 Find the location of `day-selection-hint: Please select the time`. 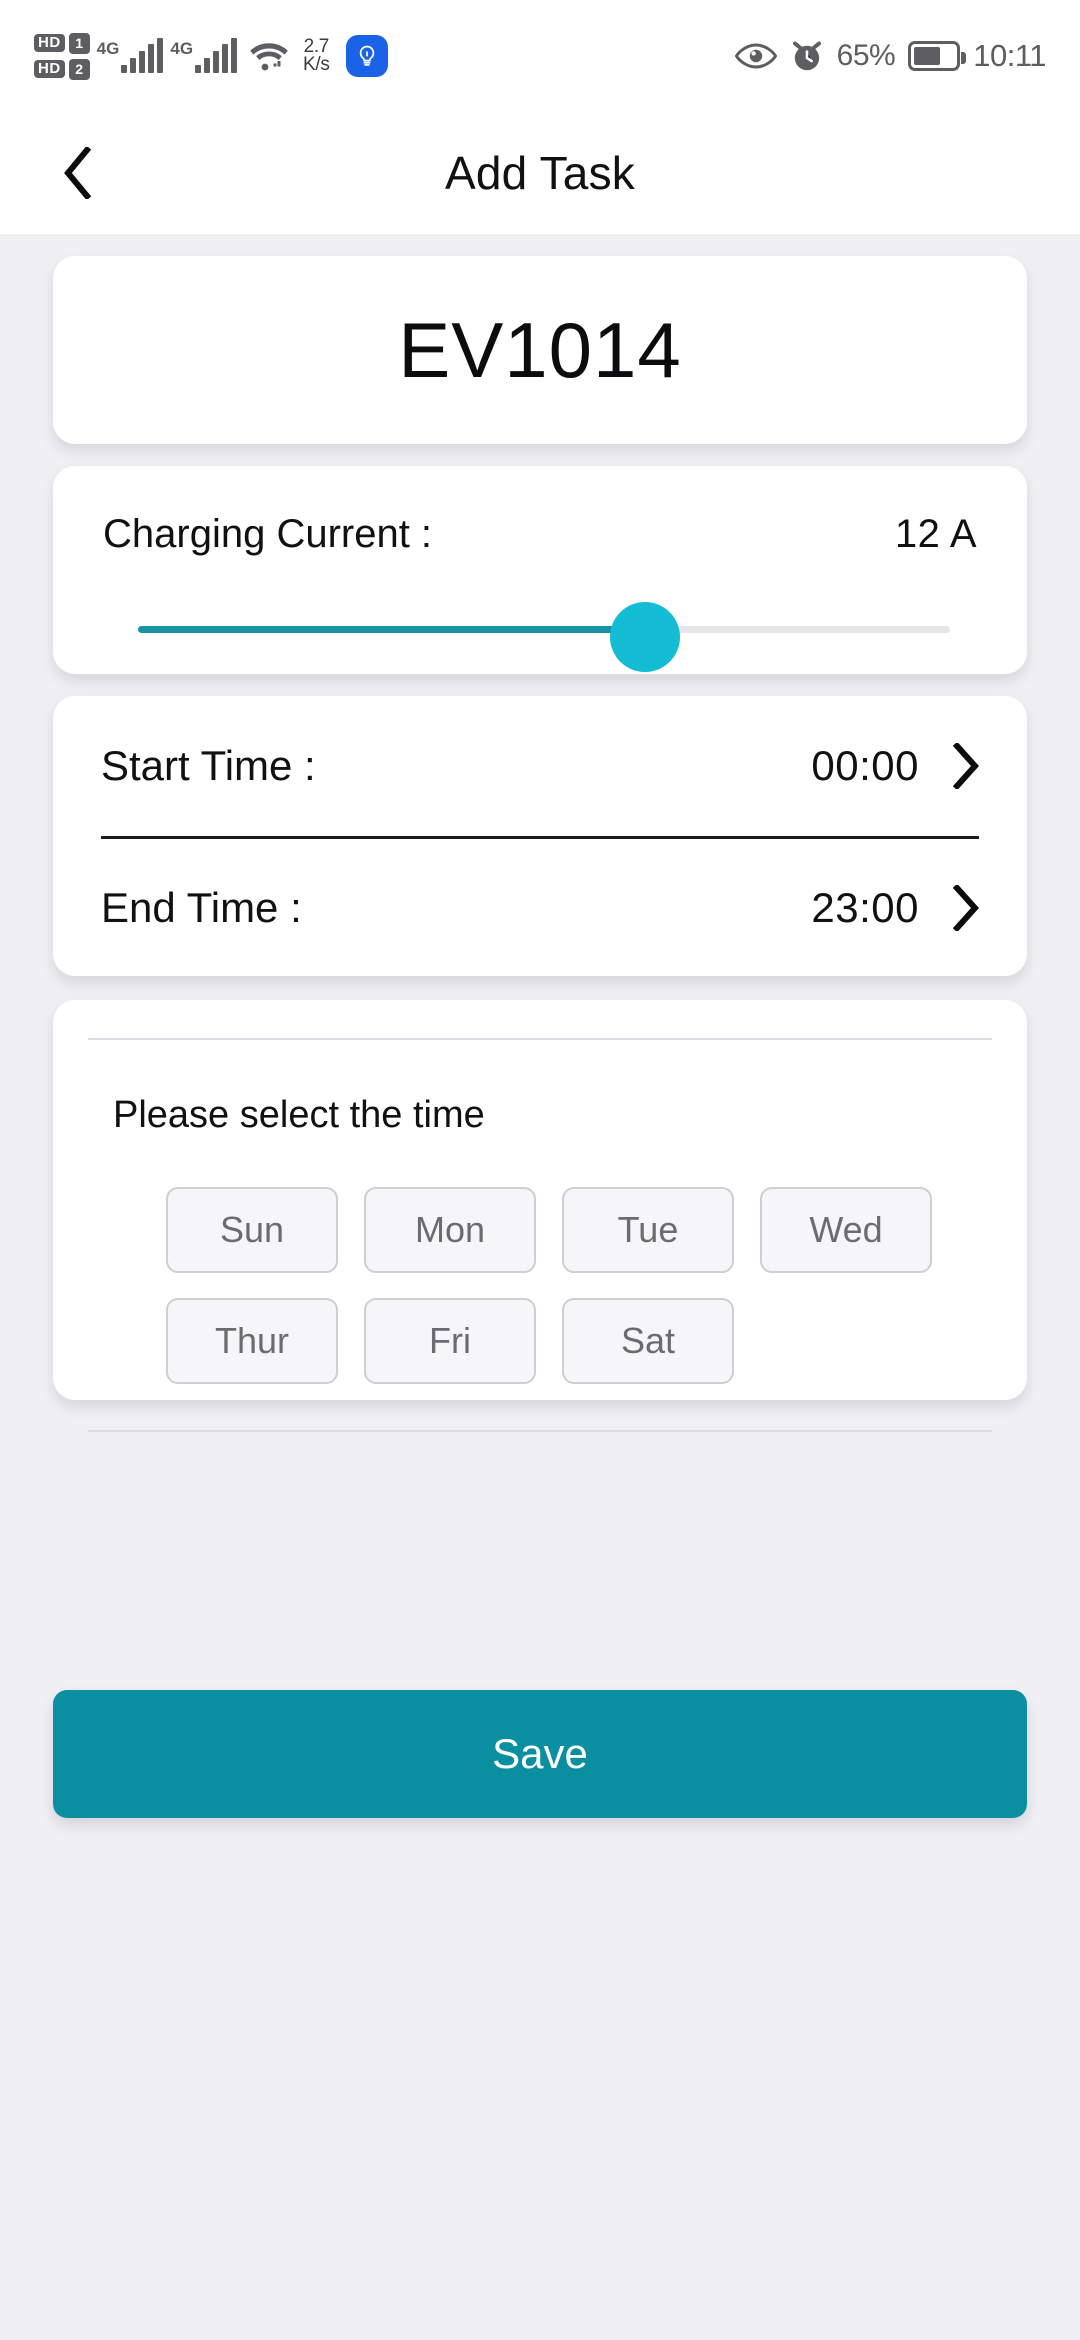

day-selection-hint: Please select the time is located at coordinates (299, 1115).